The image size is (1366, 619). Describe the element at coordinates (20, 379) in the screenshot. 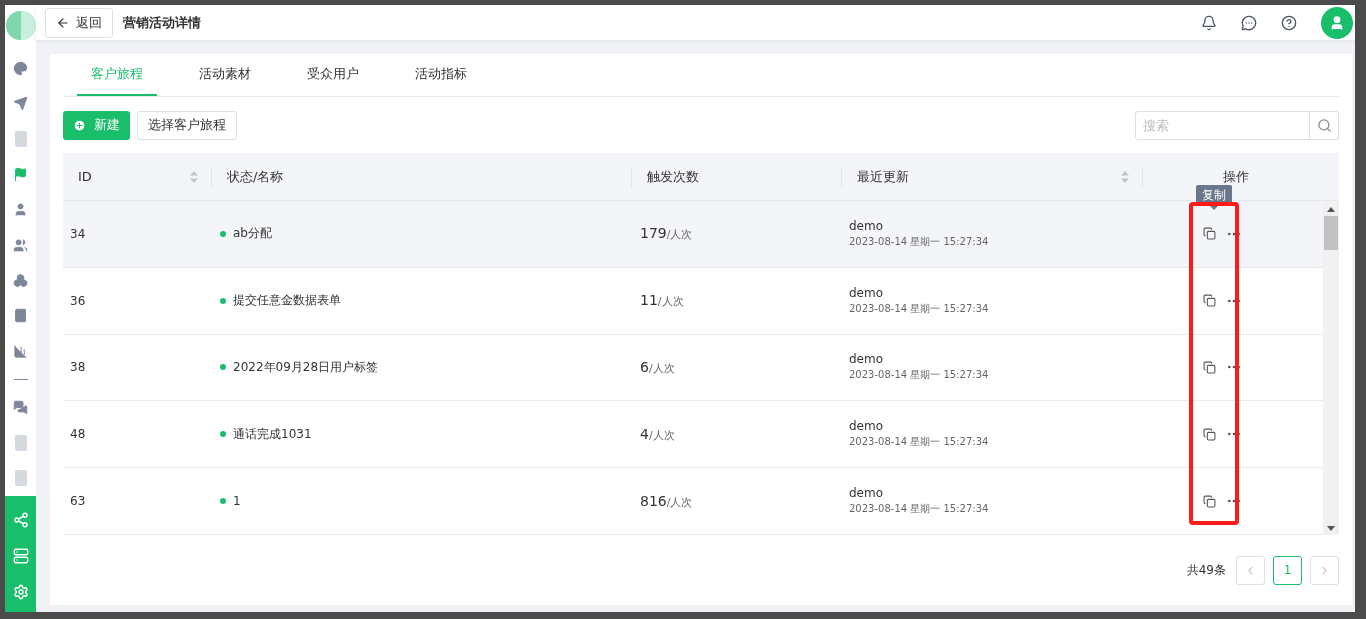

I see `sidebar-divider` at that location.